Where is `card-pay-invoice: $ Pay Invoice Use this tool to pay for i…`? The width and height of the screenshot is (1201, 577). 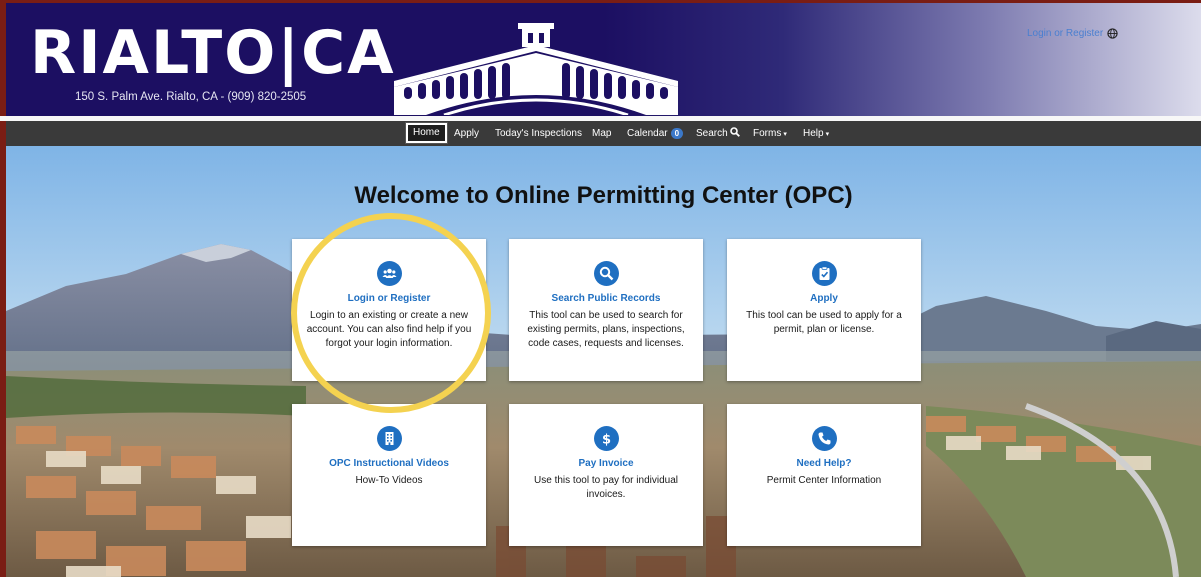 card-pay-invoice: $ Pay Invoice Use this tool to pay for i… is located at coordinates (606, 475).